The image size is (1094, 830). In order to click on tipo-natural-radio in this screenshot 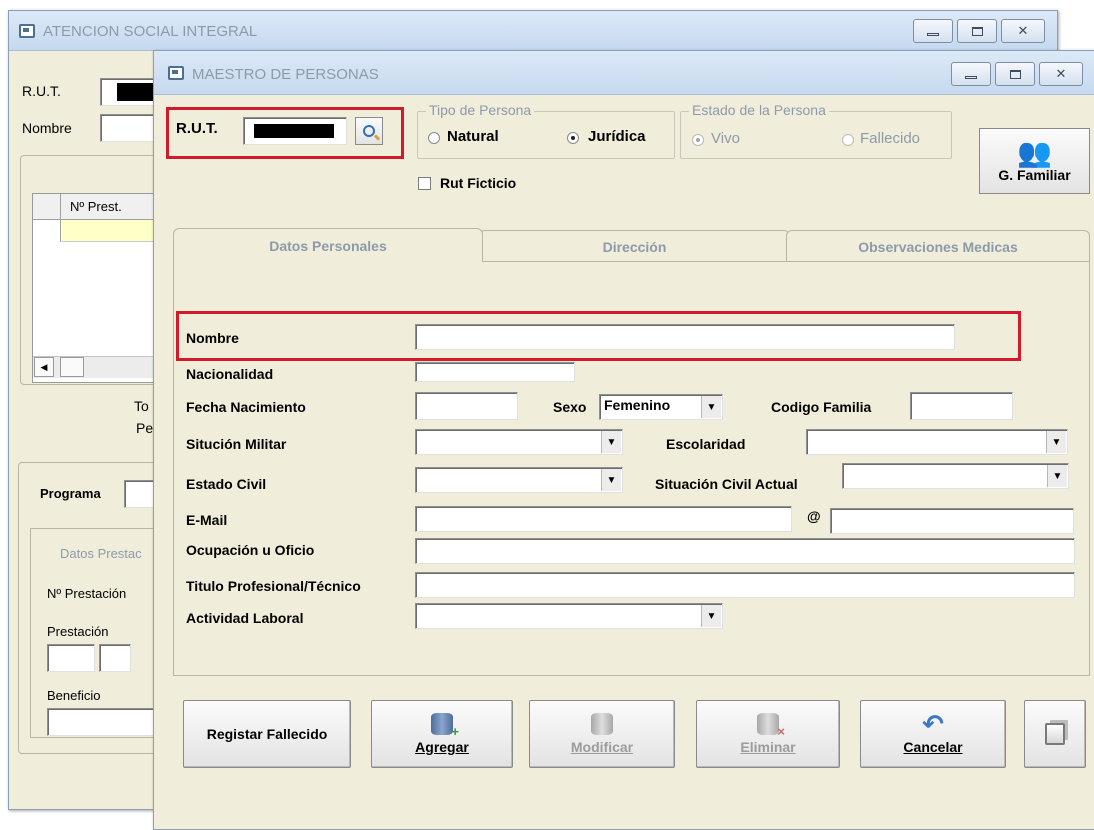, I will do `click(434, 138)`.